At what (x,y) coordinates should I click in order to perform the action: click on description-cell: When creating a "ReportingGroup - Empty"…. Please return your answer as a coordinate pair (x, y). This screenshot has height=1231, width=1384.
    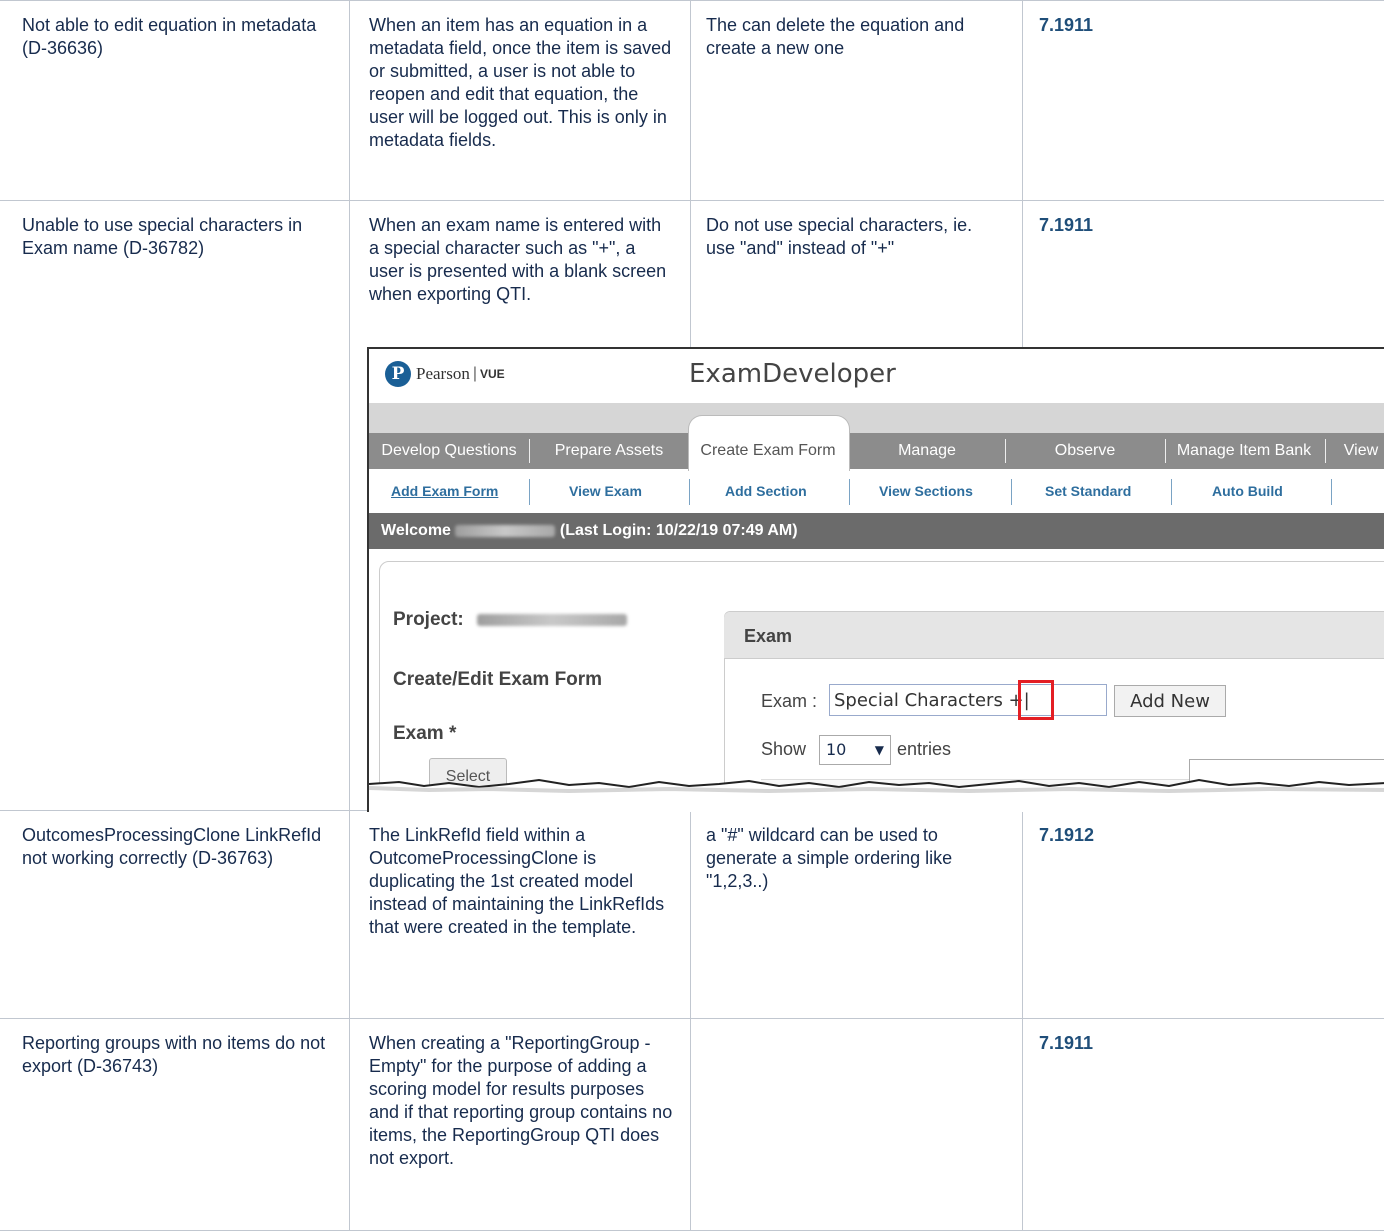
    Looking at the image, I should click on (520, 1125).